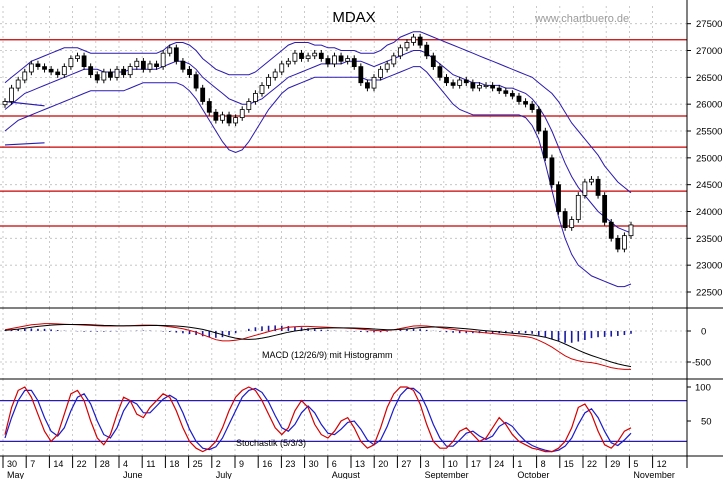 Image resolution: width=723 pixels, height=479 pixels. I want to click on x-tick-label: 18, so click(174, 464).